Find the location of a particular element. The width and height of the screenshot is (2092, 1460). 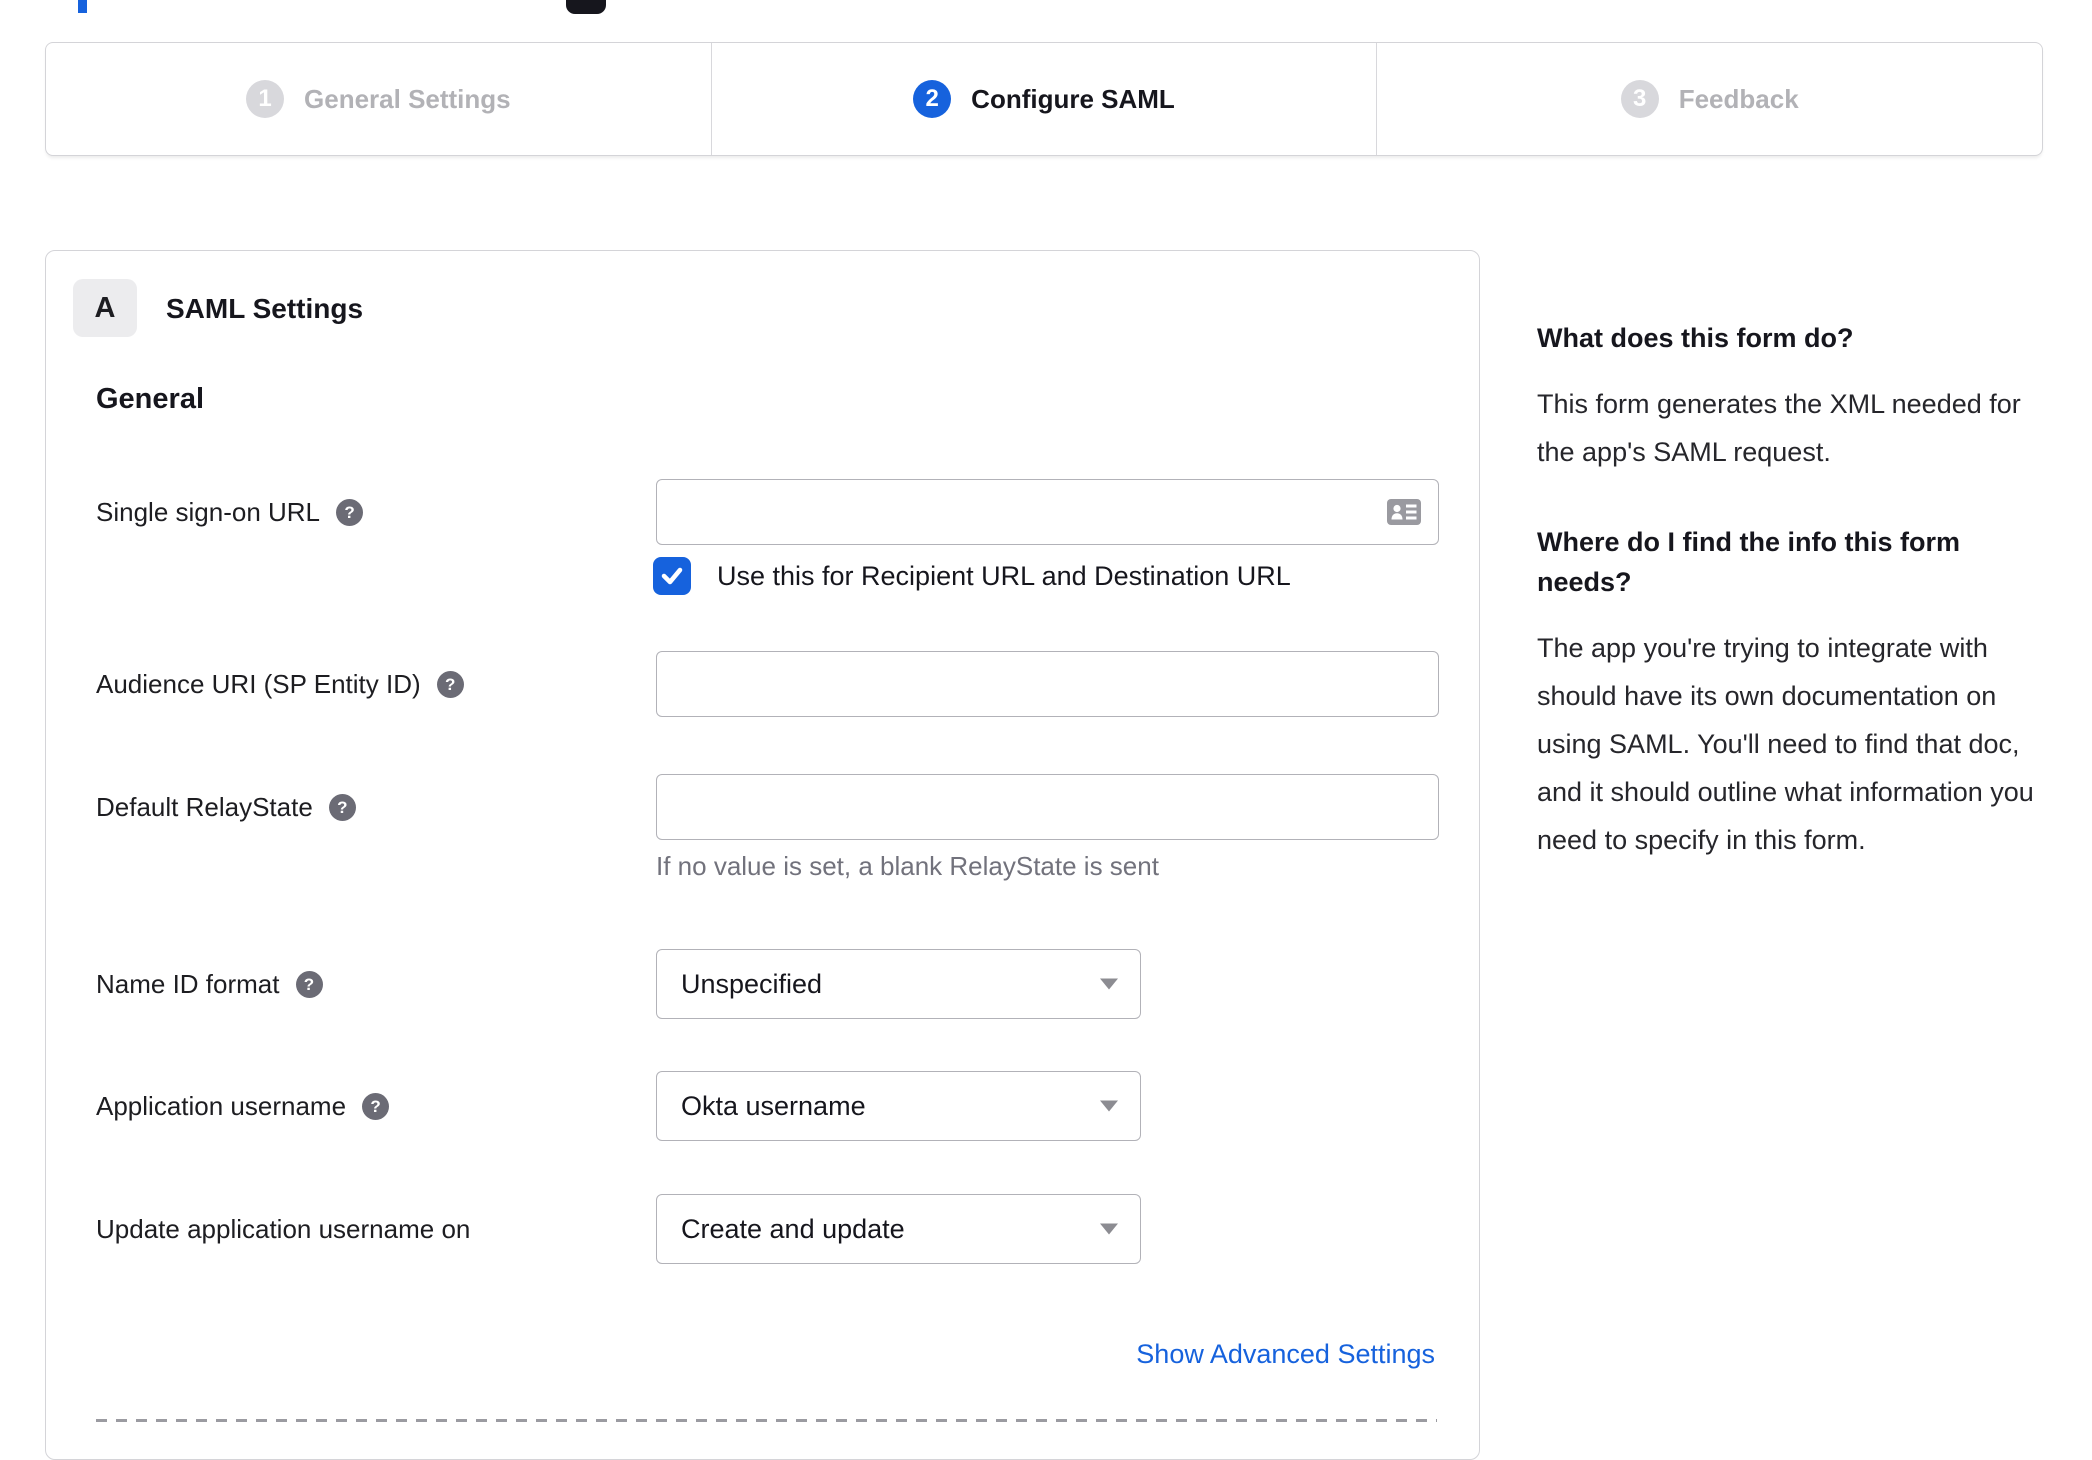

checkmark-icon is located at coordinates (672, 576).